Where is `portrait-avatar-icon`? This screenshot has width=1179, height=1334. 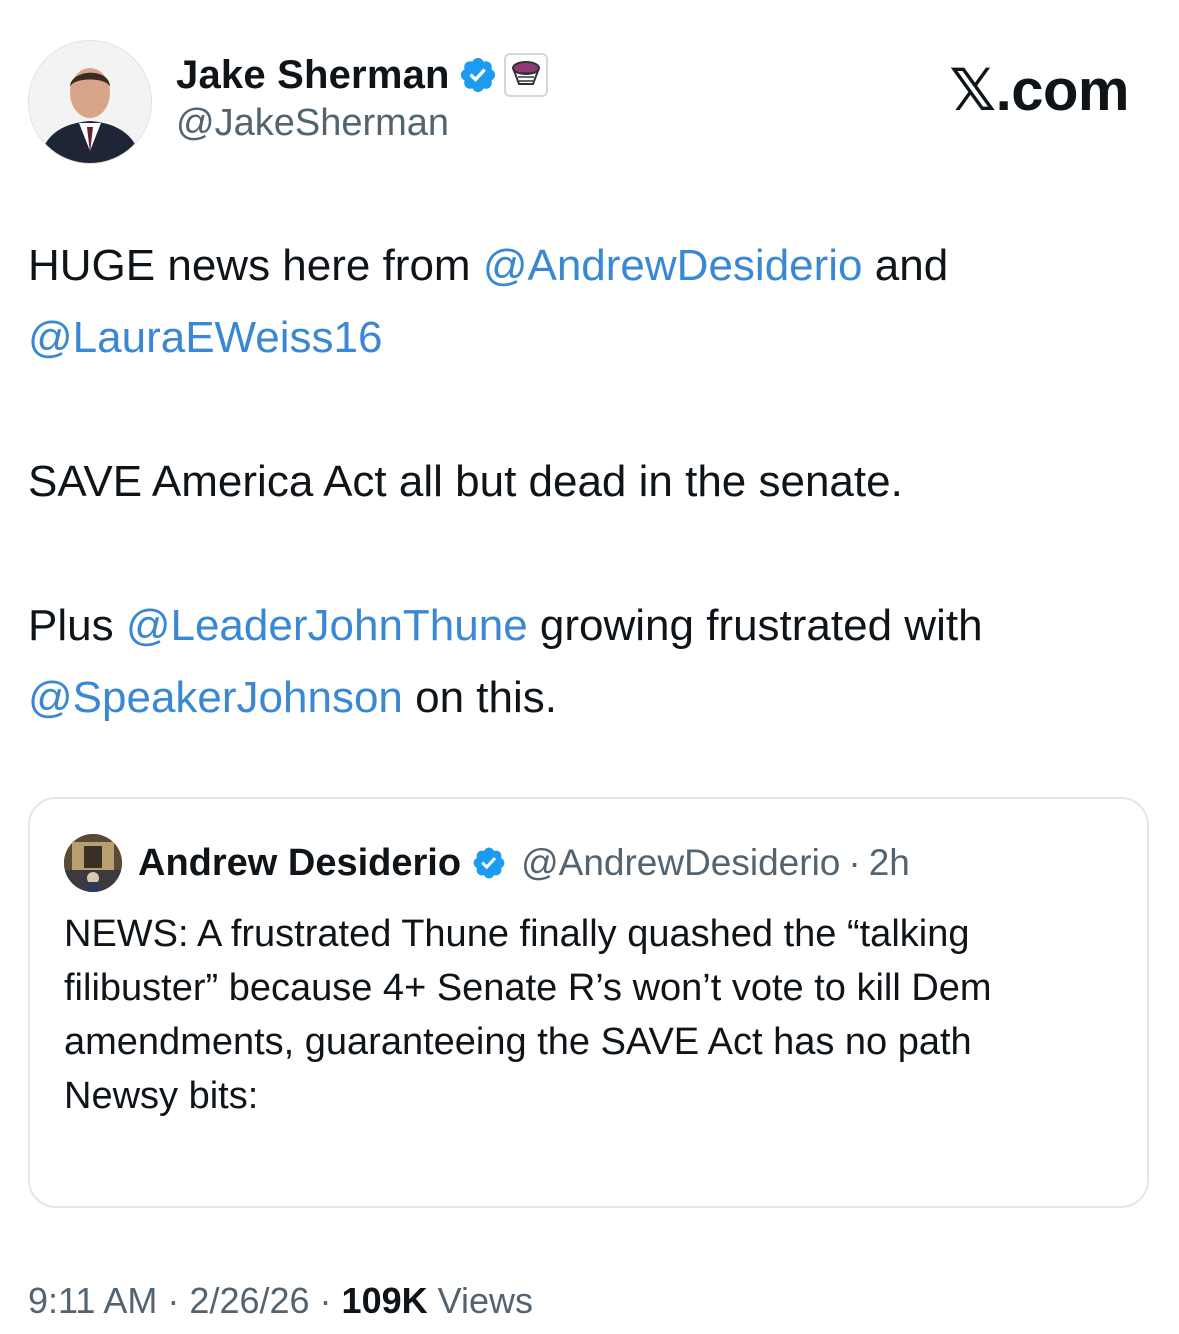
portrait-avatar-icon is located at coordinates (90, 102).